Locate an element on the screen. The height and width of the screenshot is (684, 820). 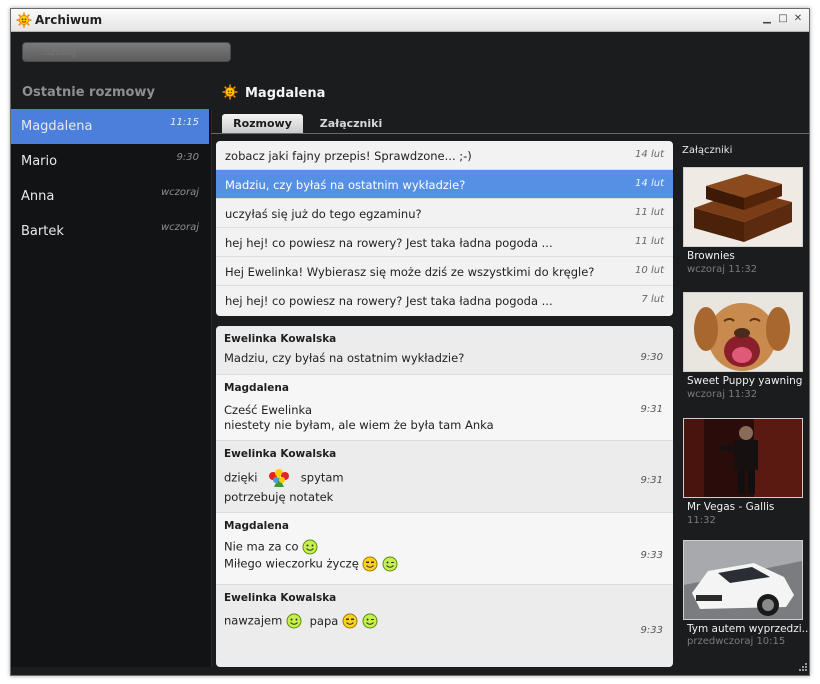
attachment-name: Sweet Puppy yawning is located at coordinates (745, 381).